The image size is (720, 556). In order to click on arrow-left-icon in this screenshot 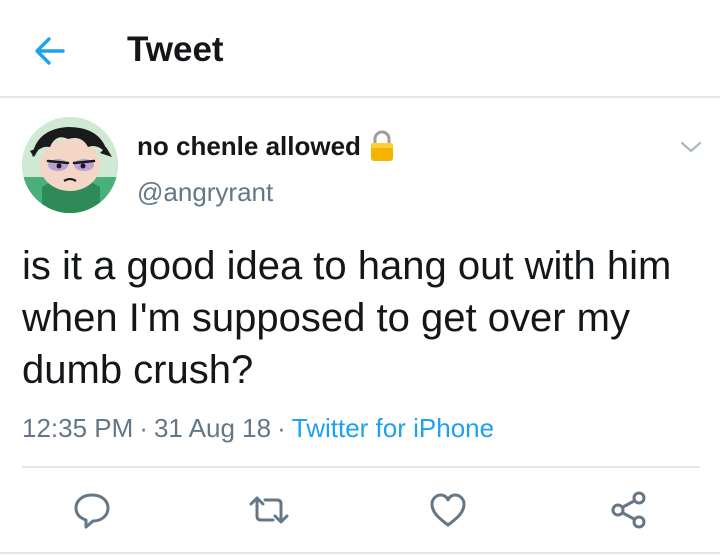, I will do `click(50, 51)`.